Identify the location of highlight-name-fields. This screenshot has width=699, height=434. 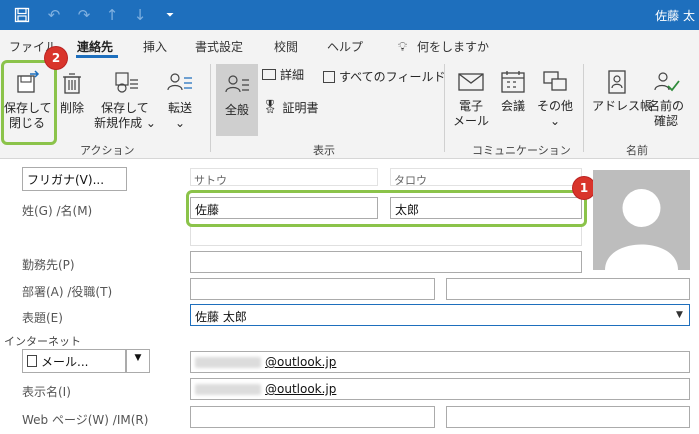
(386, 208).